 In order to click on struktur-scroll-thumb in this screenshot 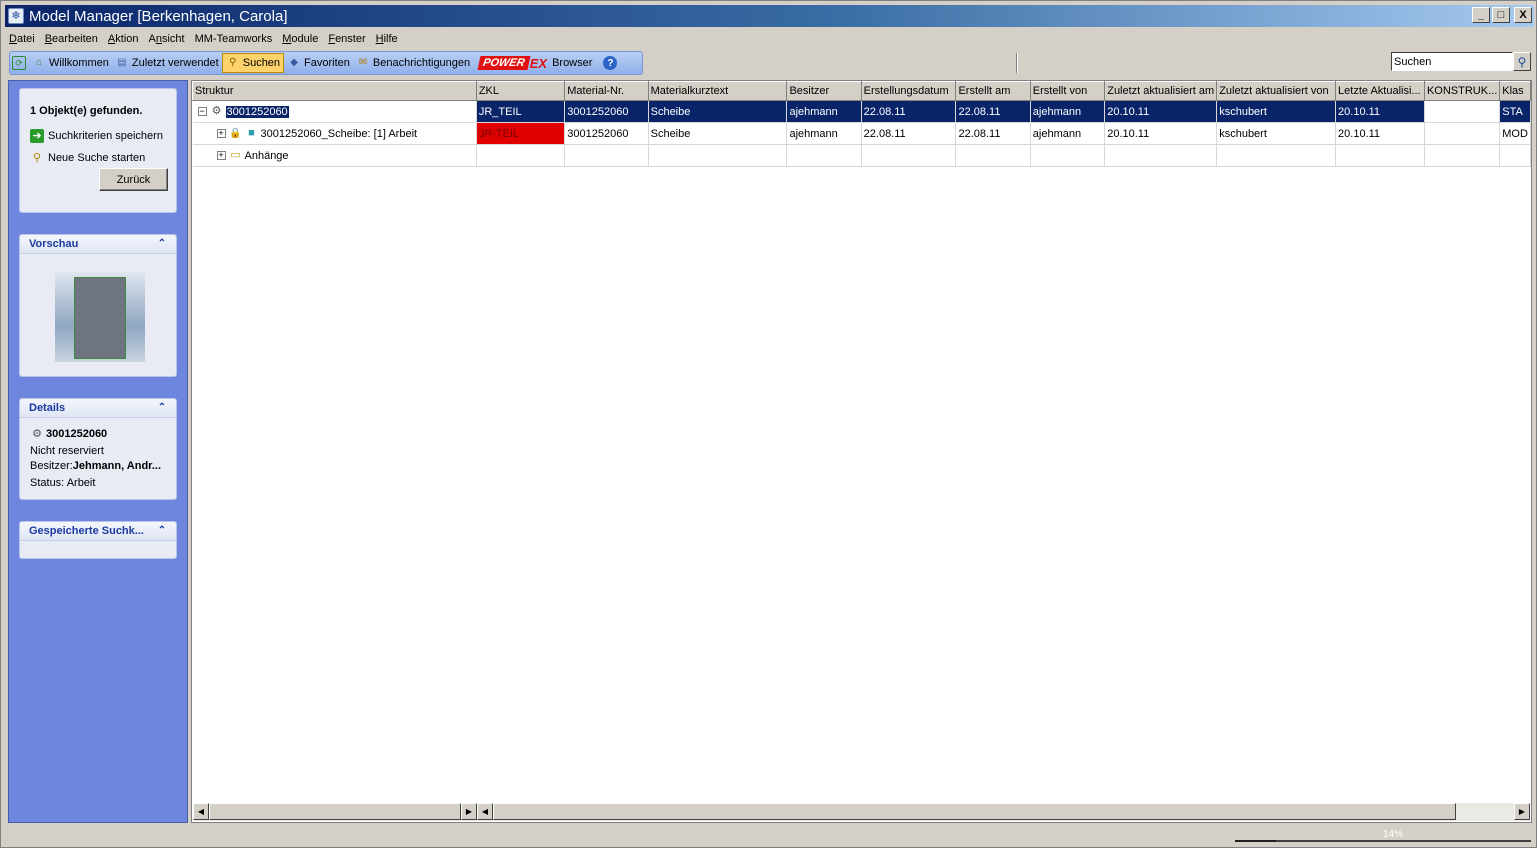, I will do `click(335, 811)`.